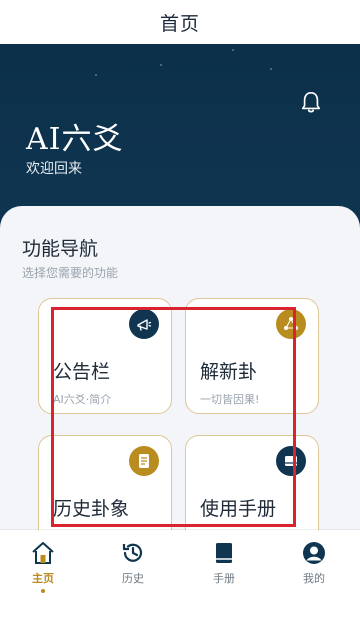  I want to click on app-title: AI六爻, so click(75, 139).